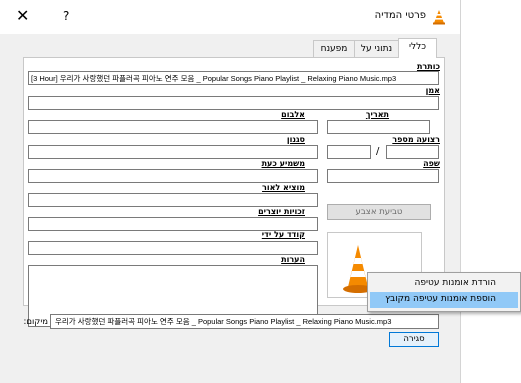  What do you see at coordinates (230, 17) in the screenshot?
I see `title-bar: פרטי המדיה ? ✕` at bounding box center [230, 17].